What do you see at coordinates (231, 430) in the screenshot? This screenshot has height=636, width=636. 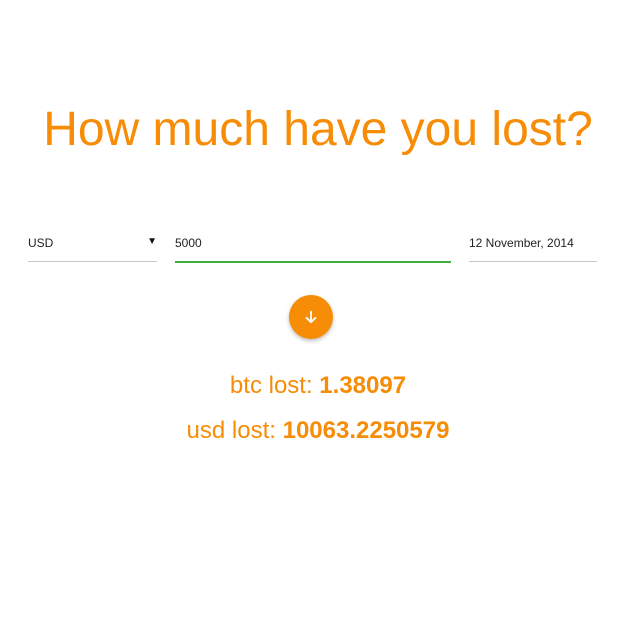 I see `usd-lost-label: usd lost:` at bounding box center [231, 430].